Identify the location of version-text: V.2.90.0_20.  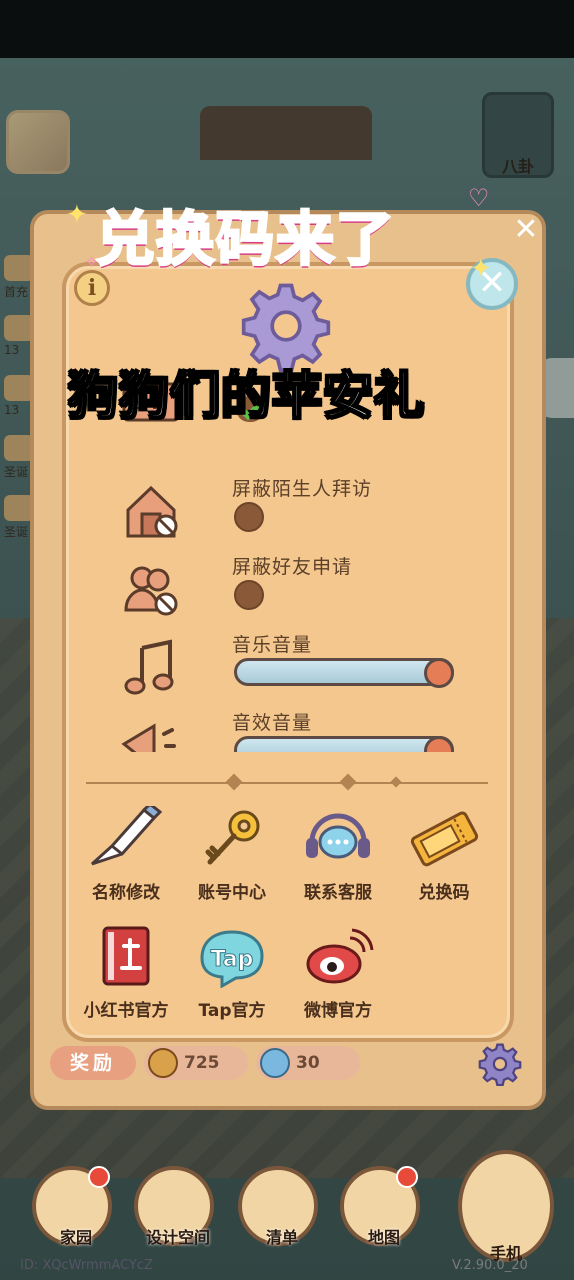
(490, 1265).